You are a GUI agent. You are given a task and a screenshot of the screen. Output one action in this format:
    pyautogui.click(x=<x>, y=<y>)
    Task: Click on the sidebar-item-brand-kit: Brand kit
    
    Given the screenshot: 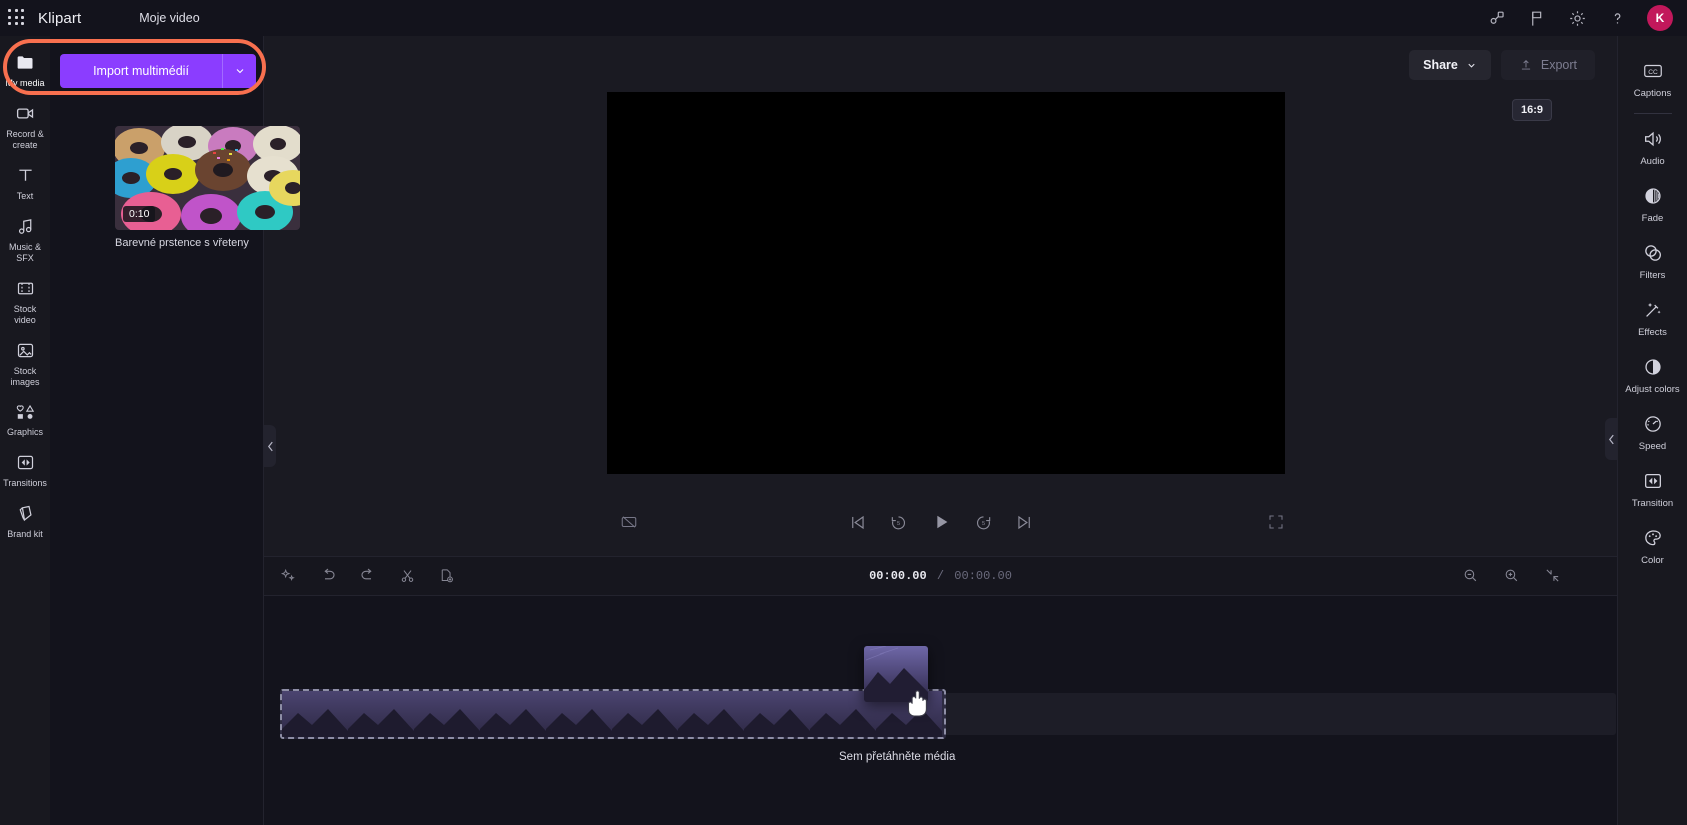 What is the action you would take?
    pyautogui.click(x=25, y=520)
    